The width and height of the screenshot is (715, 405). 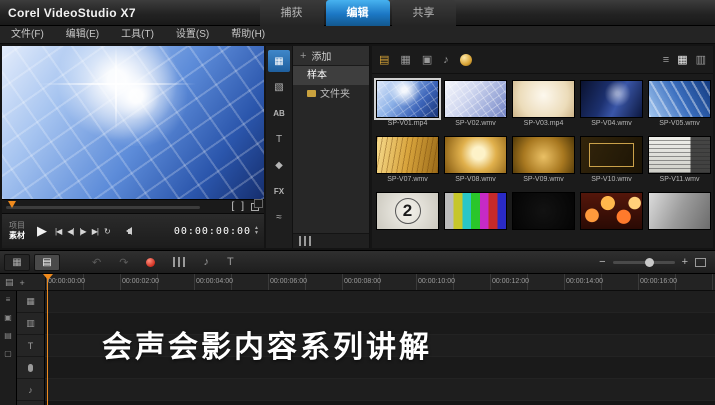 I want to click on voice-track-header, so click(x=30, y=368).